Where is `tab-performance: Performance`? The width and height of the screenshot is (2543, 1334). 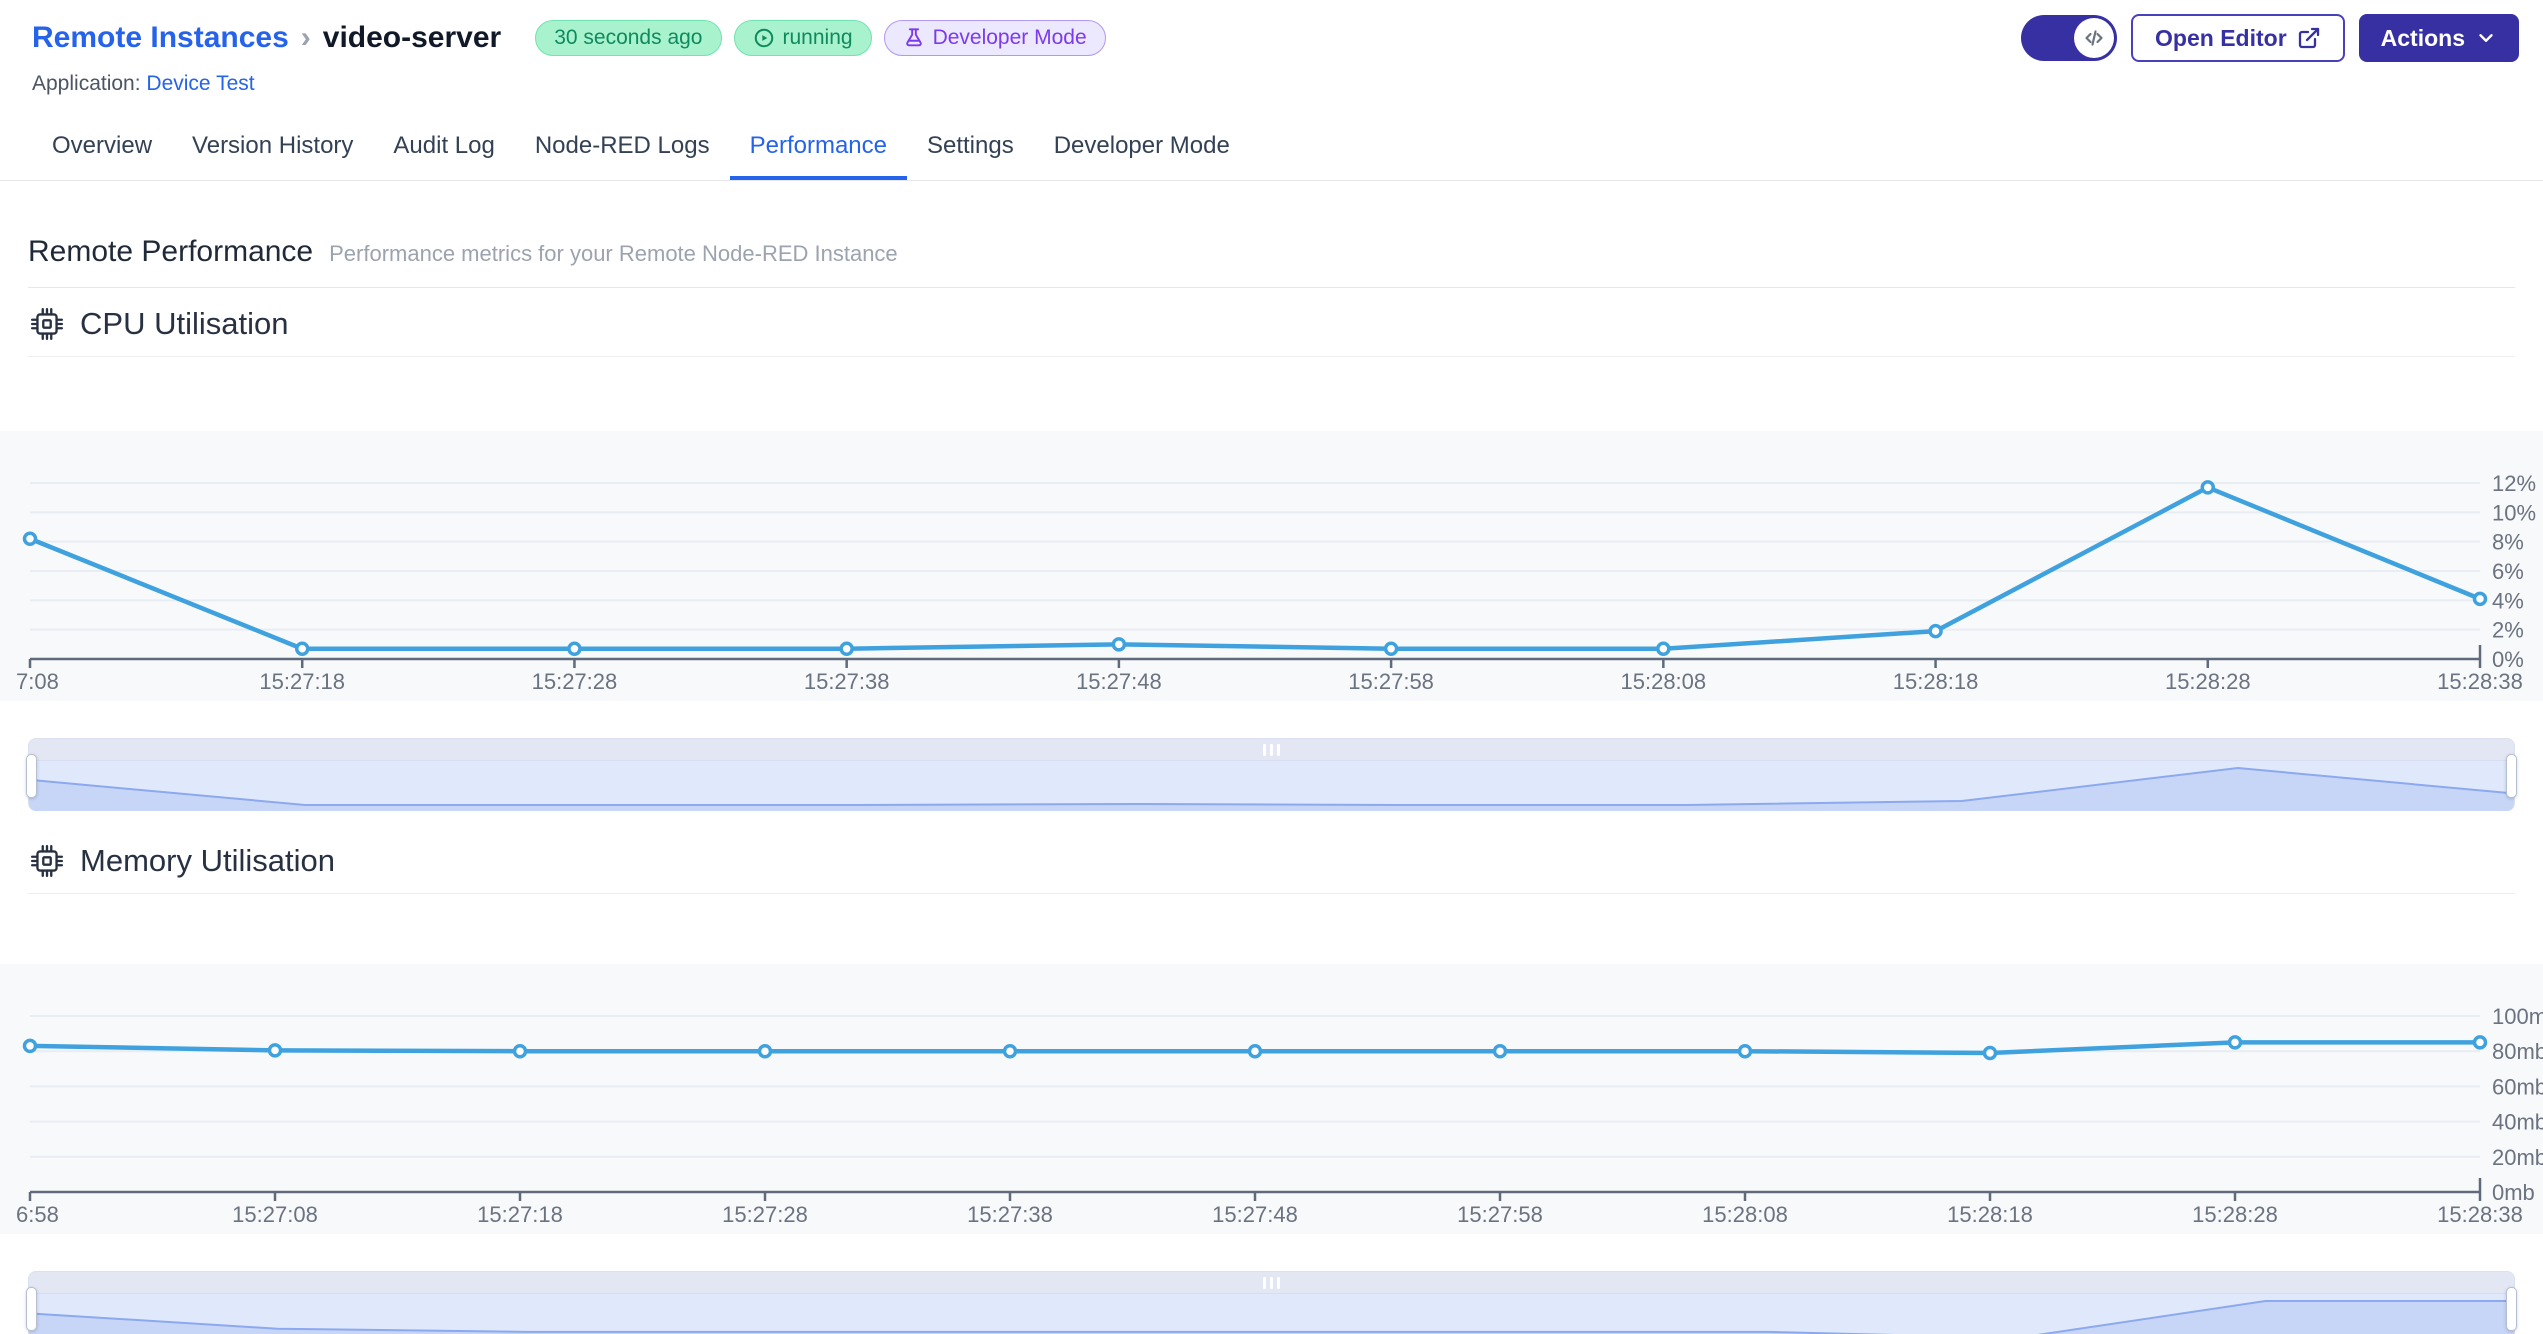 tab-performance: Performance is located at coordinates (818, 148).